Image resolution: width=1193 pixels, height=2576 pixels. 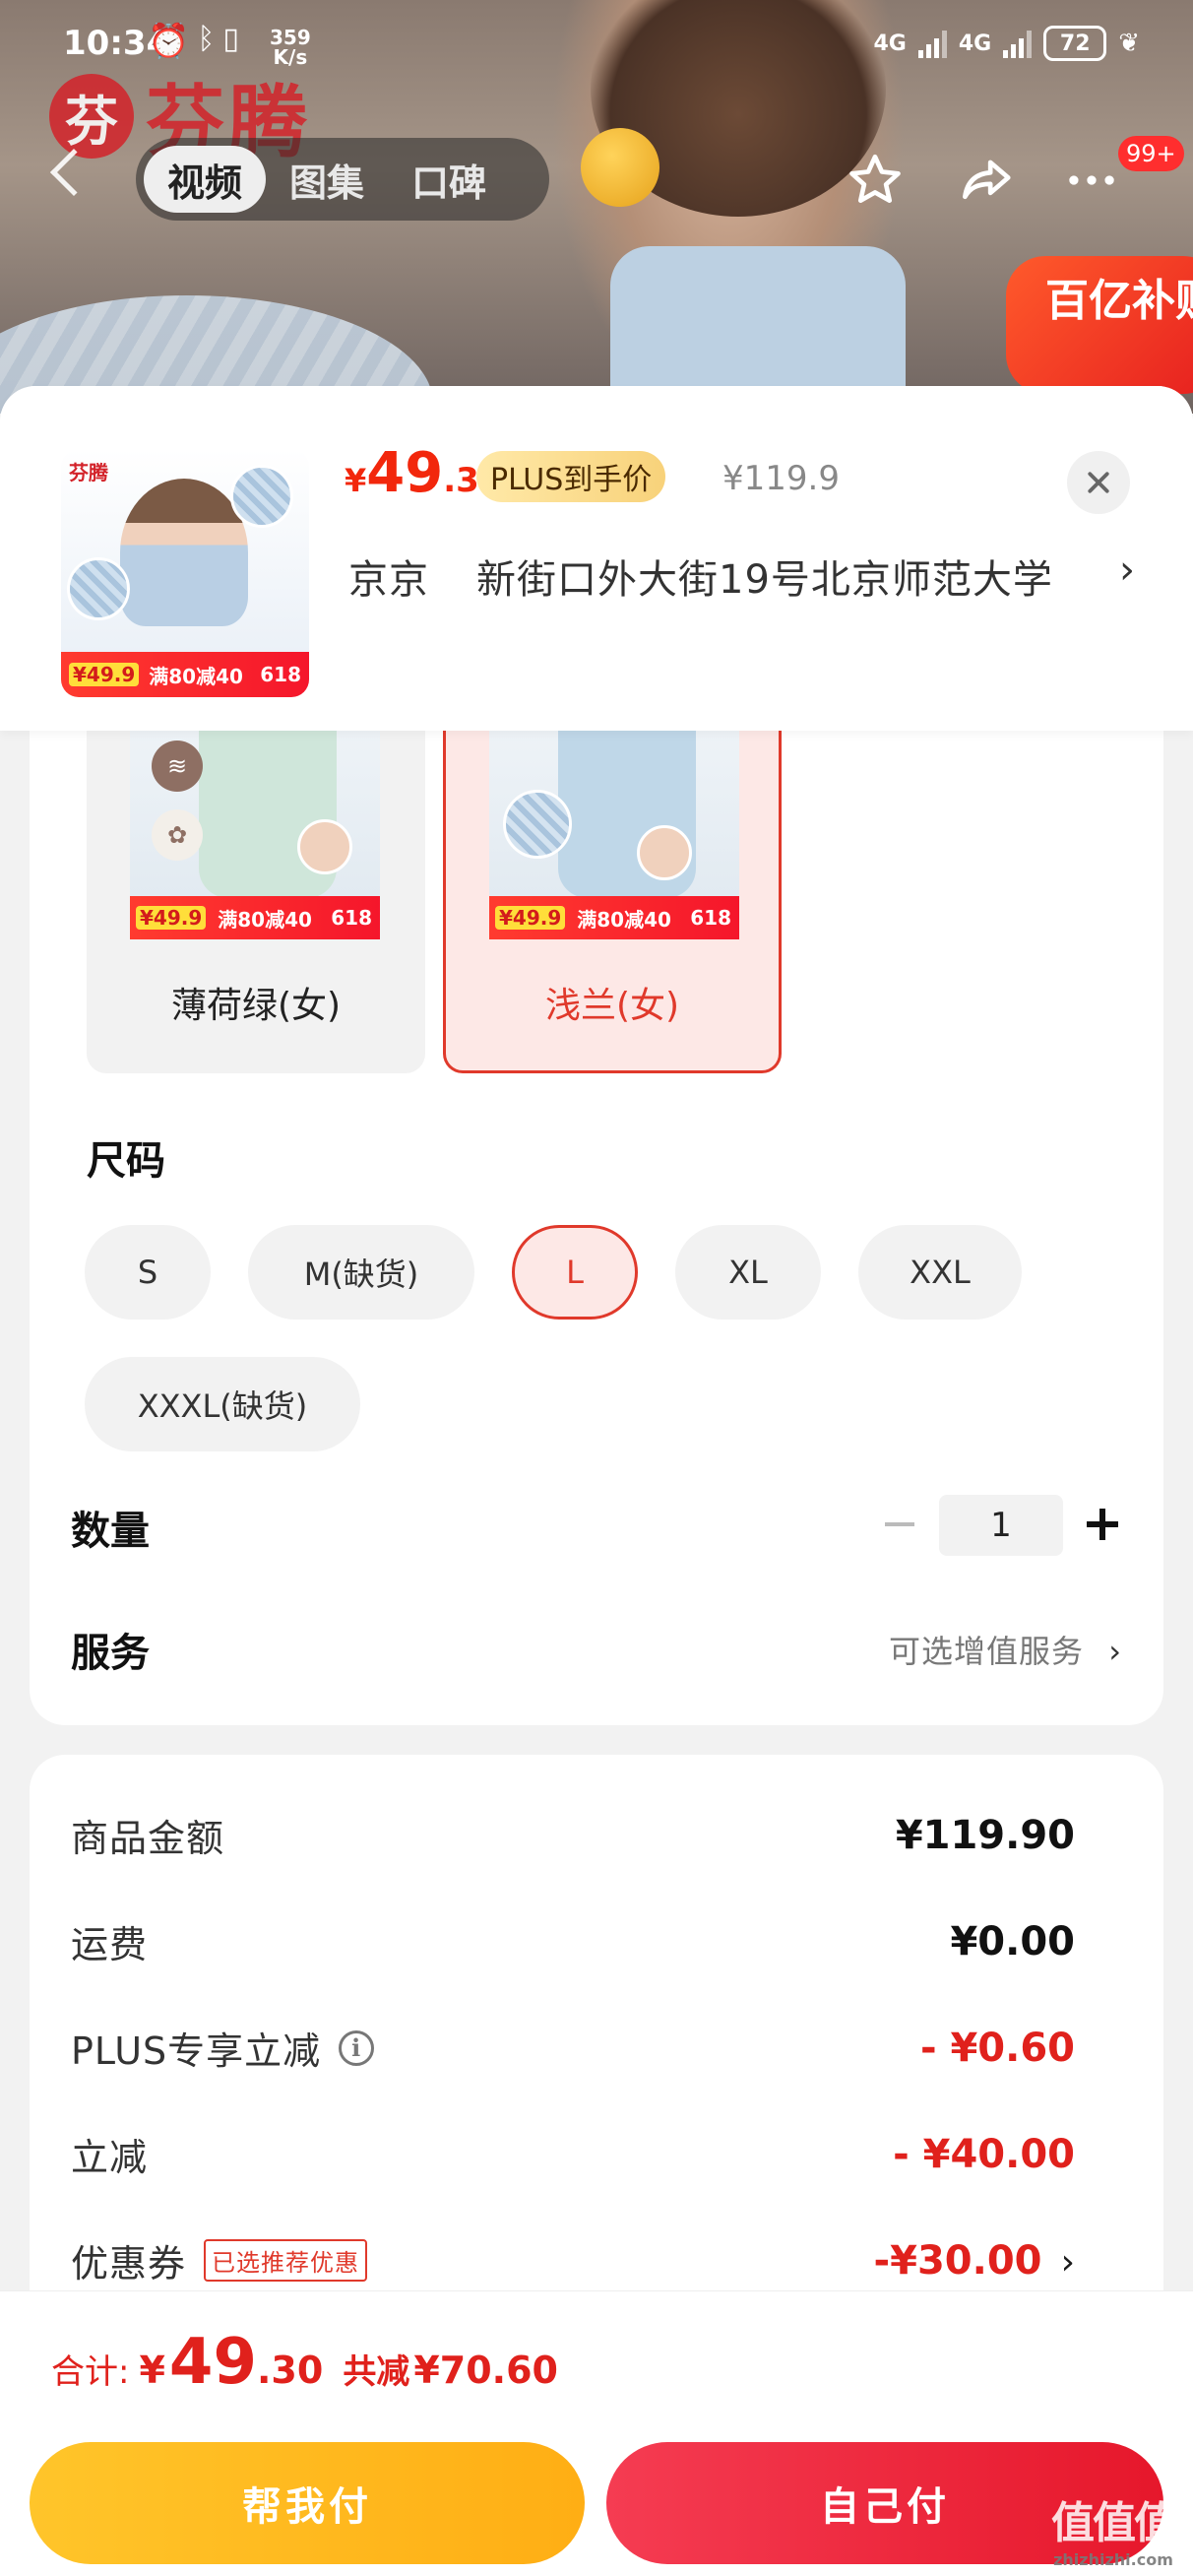 I want to click on size-title: 尺码, so click(x=126, y=1161).